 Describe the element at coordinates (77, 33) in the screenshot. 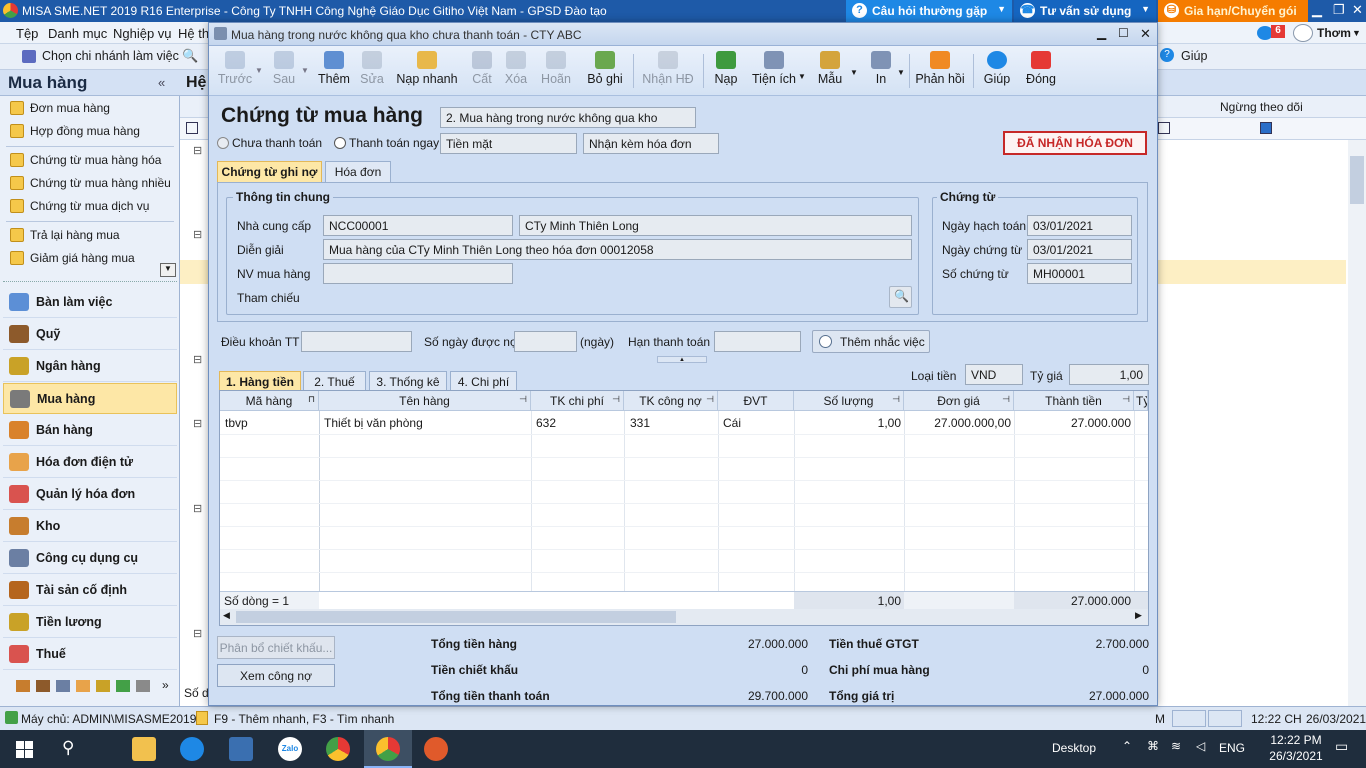

I see `menu-catalog: Danh mục` at that location.